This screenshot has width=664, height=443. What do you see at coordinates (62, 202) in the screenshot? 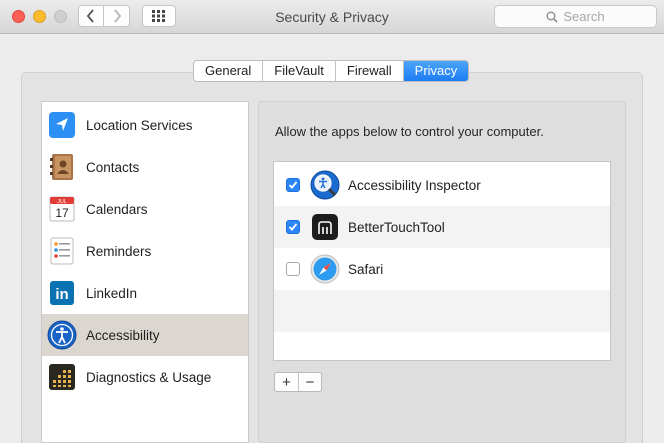
I see `calendar-month: JUL` at bounding box center [62, 202].